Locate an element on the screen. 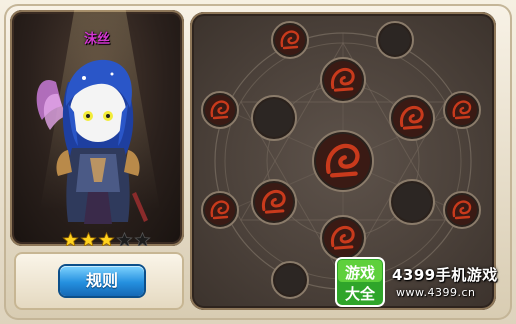 The width and height of the screenshot is (516, 324). rune-slot-inner-top is located at coordinates (343, 80).